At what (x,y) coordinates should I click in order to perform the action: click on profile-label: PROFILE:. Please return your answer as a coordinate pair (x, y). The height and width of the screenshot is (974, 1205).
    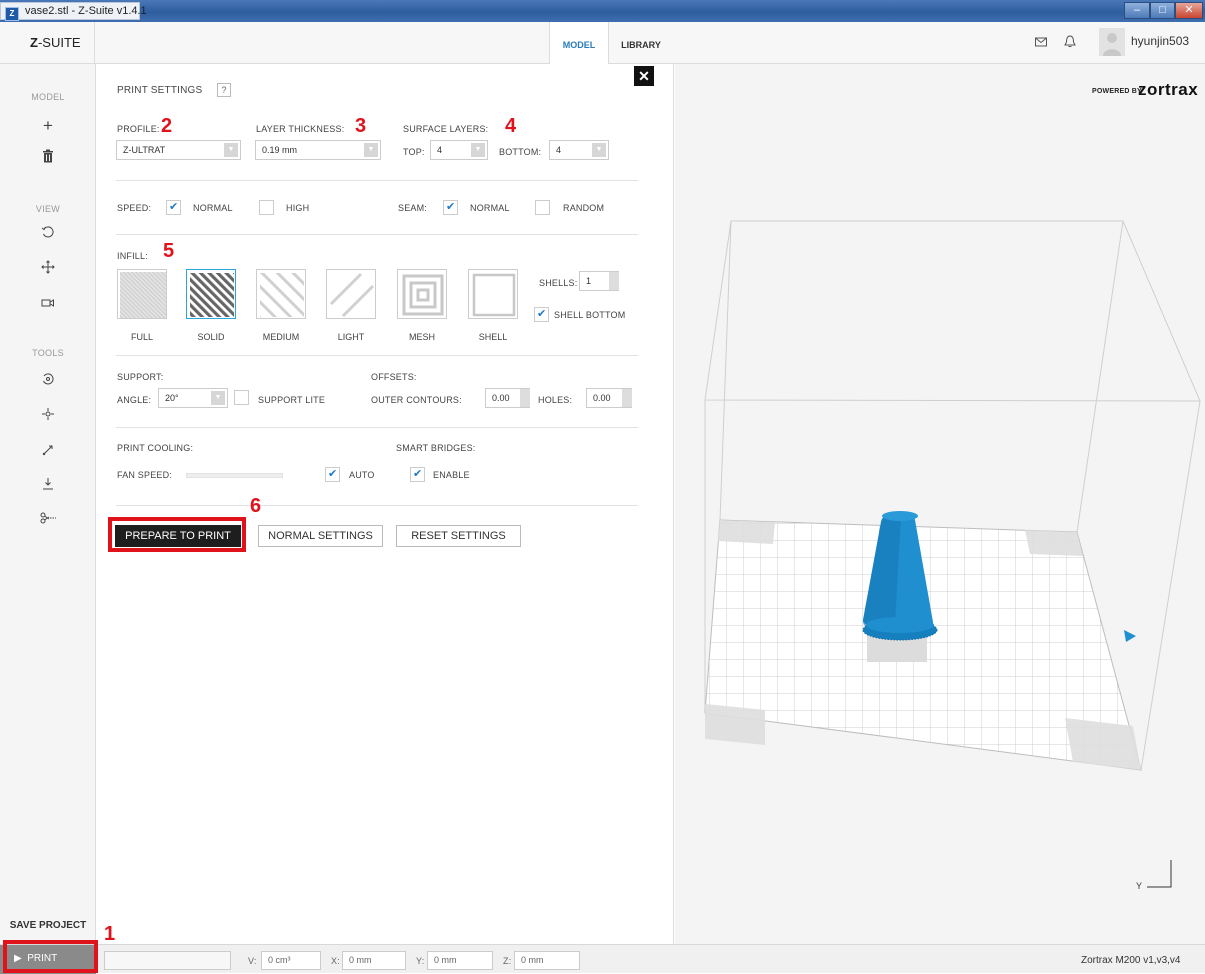
    Looking at the image, I should click on (138, 129).